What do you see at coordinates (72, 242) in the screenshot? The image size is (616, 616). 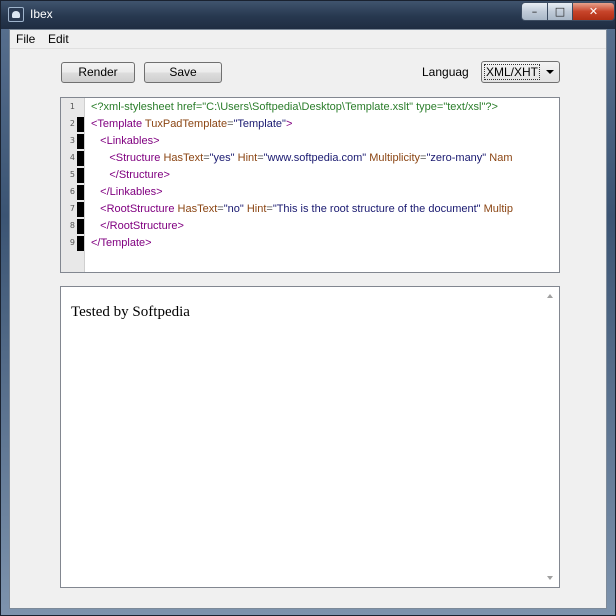 I see `line-number: 9` at bounding box center [72, 242].